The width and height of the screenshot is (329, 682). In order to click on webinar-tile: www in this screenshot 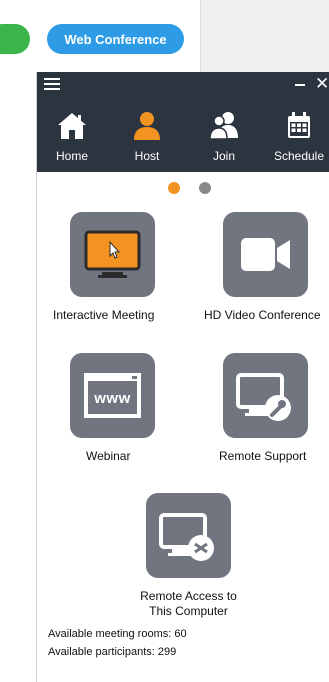, I will do `click(112, 395)`.